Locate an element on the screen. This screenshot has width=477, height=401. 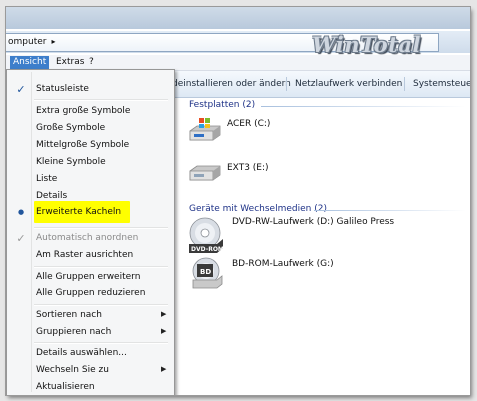
uninstall-program-button: deinstallieren oder ändern is located at coordinates (231, 84).